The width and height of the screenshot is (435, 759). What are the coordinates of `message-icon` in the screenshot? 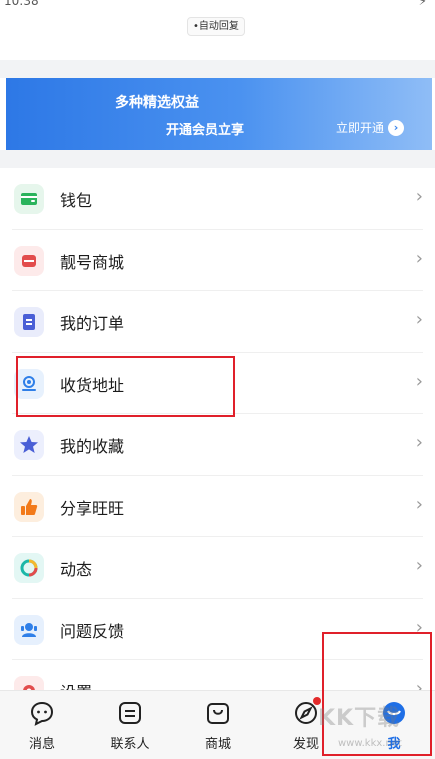 It's located at (42, 713).